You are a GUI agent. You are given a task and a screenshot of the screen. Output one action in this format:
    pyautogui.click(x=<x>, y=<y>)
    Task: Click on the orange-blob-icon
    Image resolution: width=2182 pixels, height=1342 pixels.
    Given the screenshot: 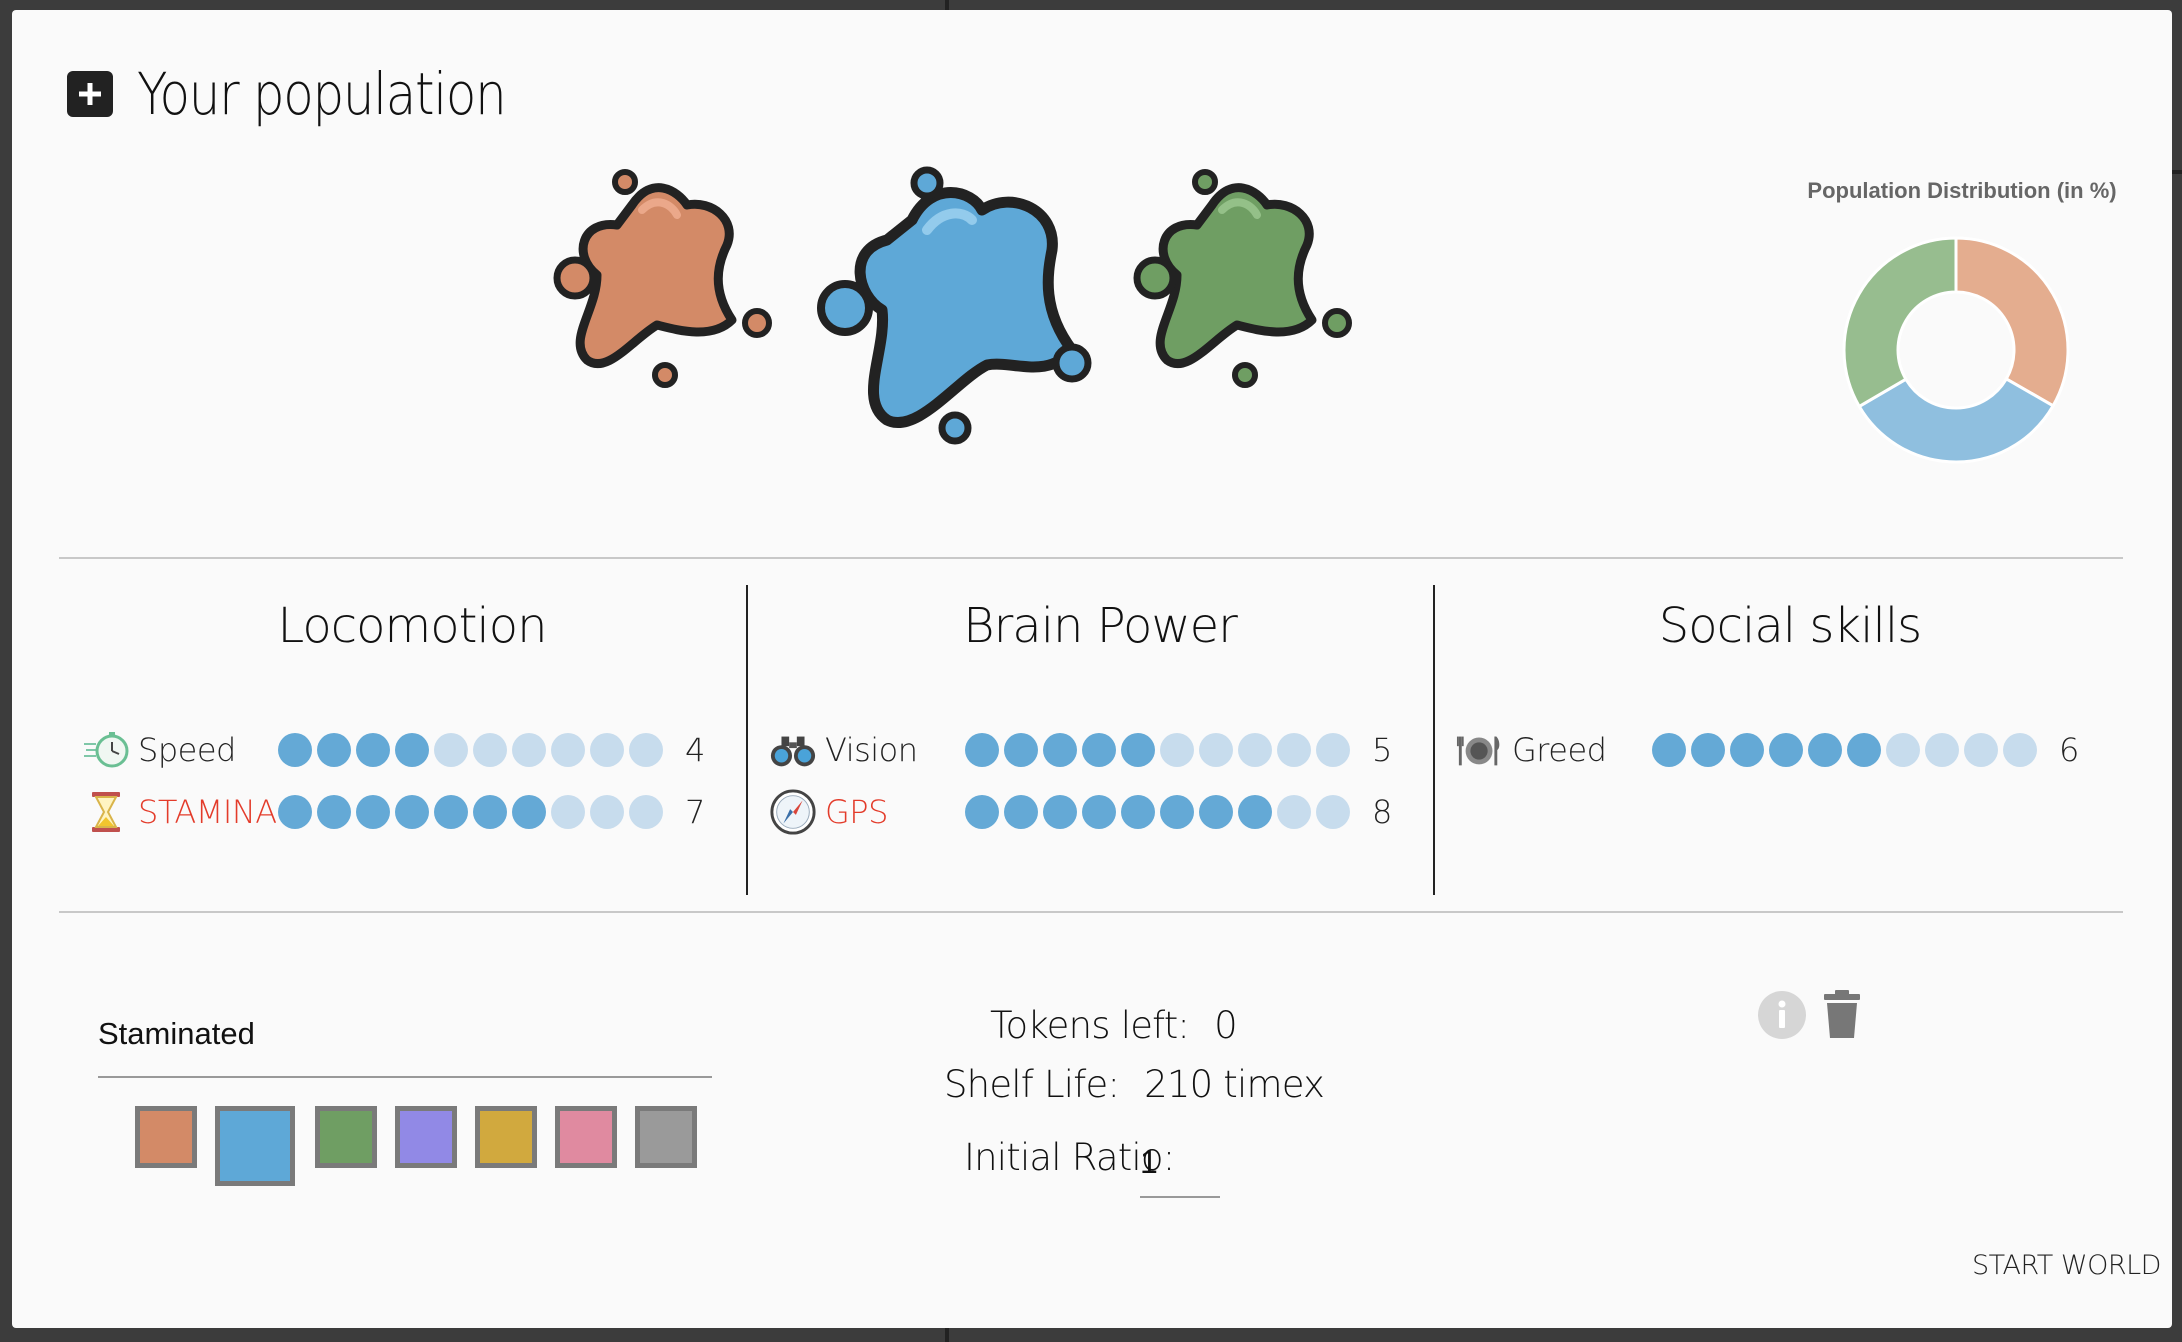 What is the action you would take?
    pyautogui.click(x=657, y=280)
    